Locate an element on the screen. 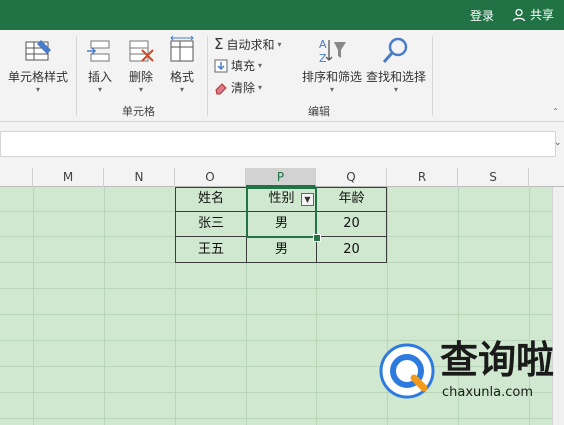 The width and height of the screenshot is (564, 425). fill-label: 填充 is located at coordinates (243, 66).